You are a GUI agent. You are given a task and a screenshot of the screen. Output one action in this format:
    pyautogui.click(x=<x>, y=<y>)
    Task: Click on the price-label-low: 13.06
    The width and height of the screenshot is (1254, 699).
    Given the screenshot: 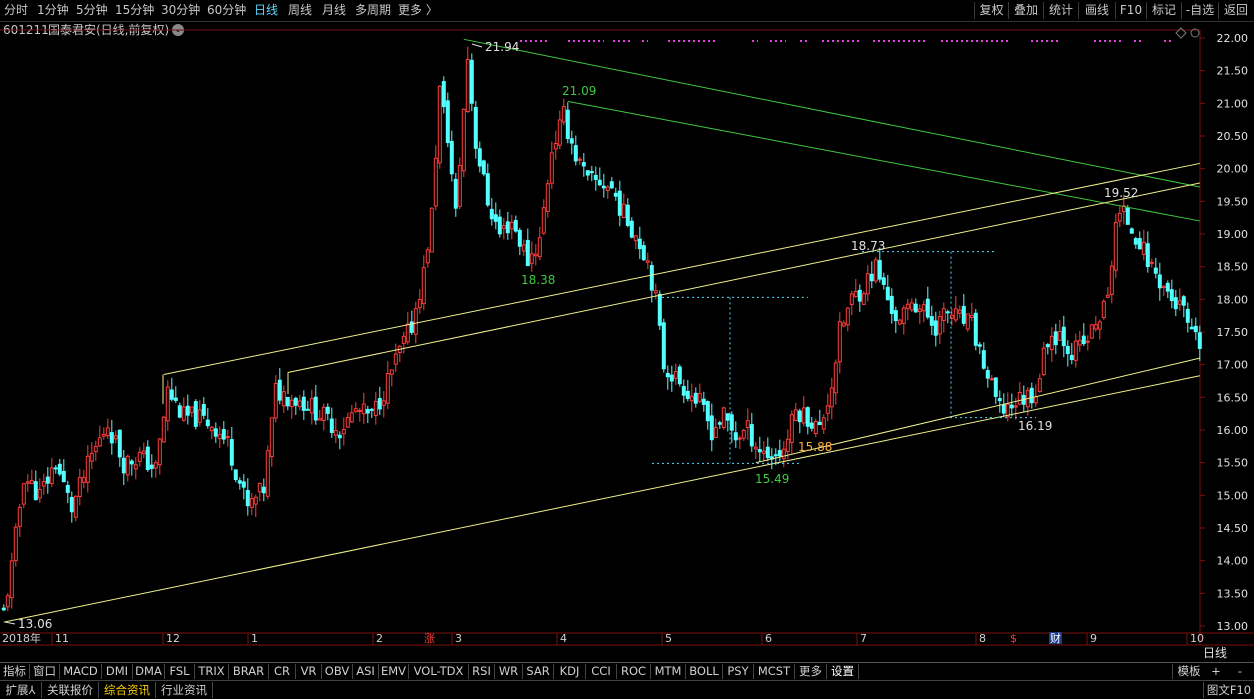 What is the action you would take?
    pyautogui.click(x=35, y=624)
    